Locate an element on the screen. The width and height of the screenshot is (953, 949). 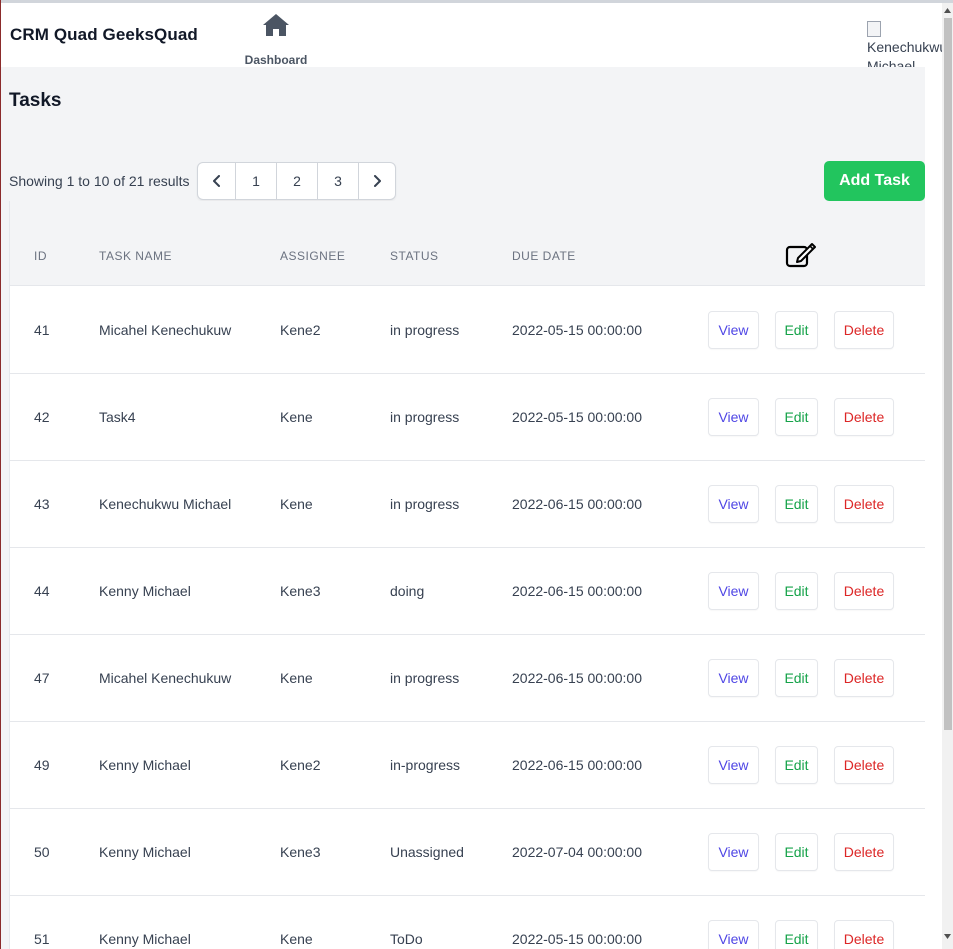
chevron-right-icon is located at coordinates (377, 181).